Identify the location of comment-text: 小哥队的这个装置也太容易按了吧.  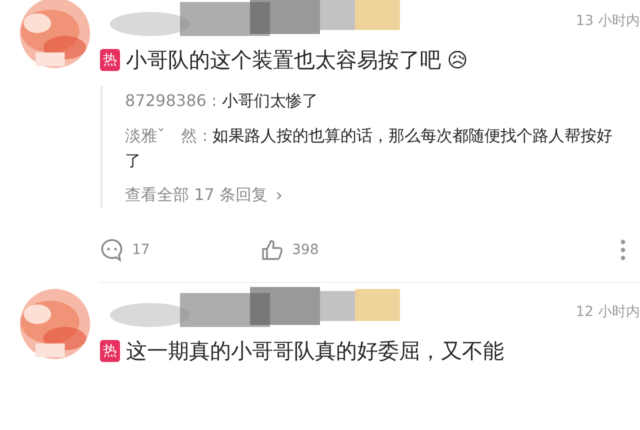
(283, 60).